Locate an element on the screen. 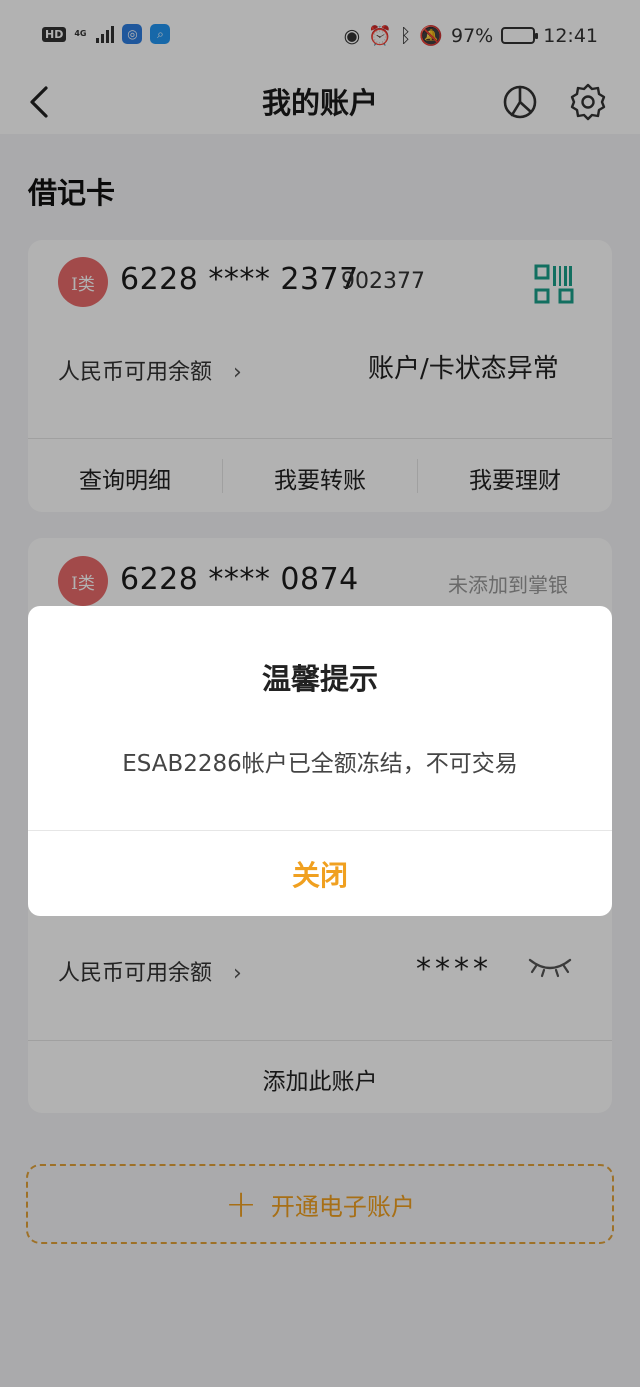  dialog-title: 温馨提示 is located at coordinates (319, 679).